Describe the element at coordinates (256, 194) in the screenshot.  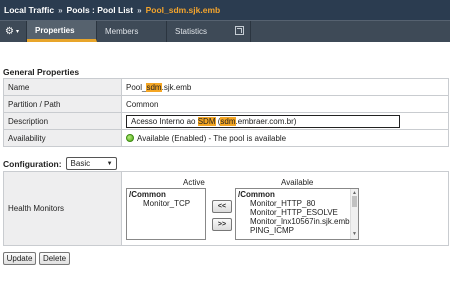
I see `available-group-label: /Common` at that location.